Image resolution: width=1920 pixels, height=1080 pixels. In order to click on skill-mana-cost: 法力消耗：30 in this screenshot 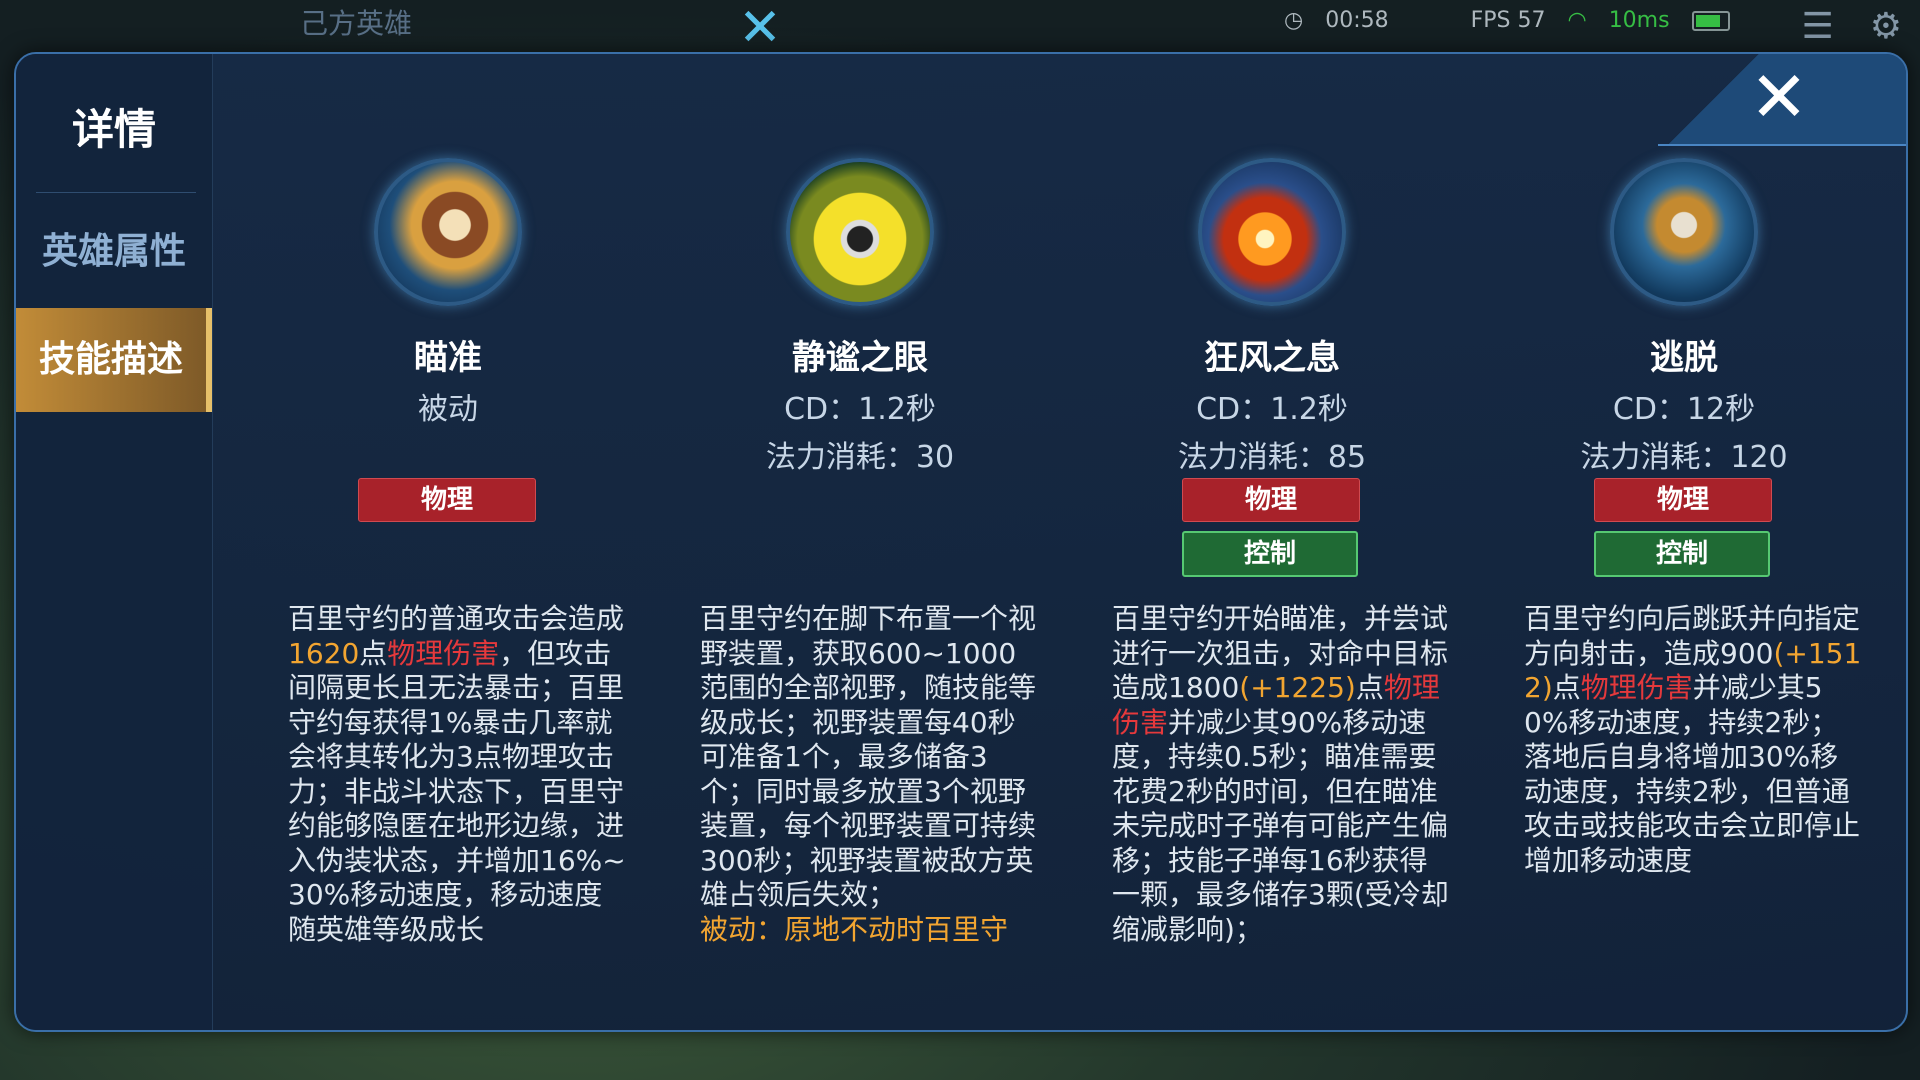, I will do `click(860, 457)`.